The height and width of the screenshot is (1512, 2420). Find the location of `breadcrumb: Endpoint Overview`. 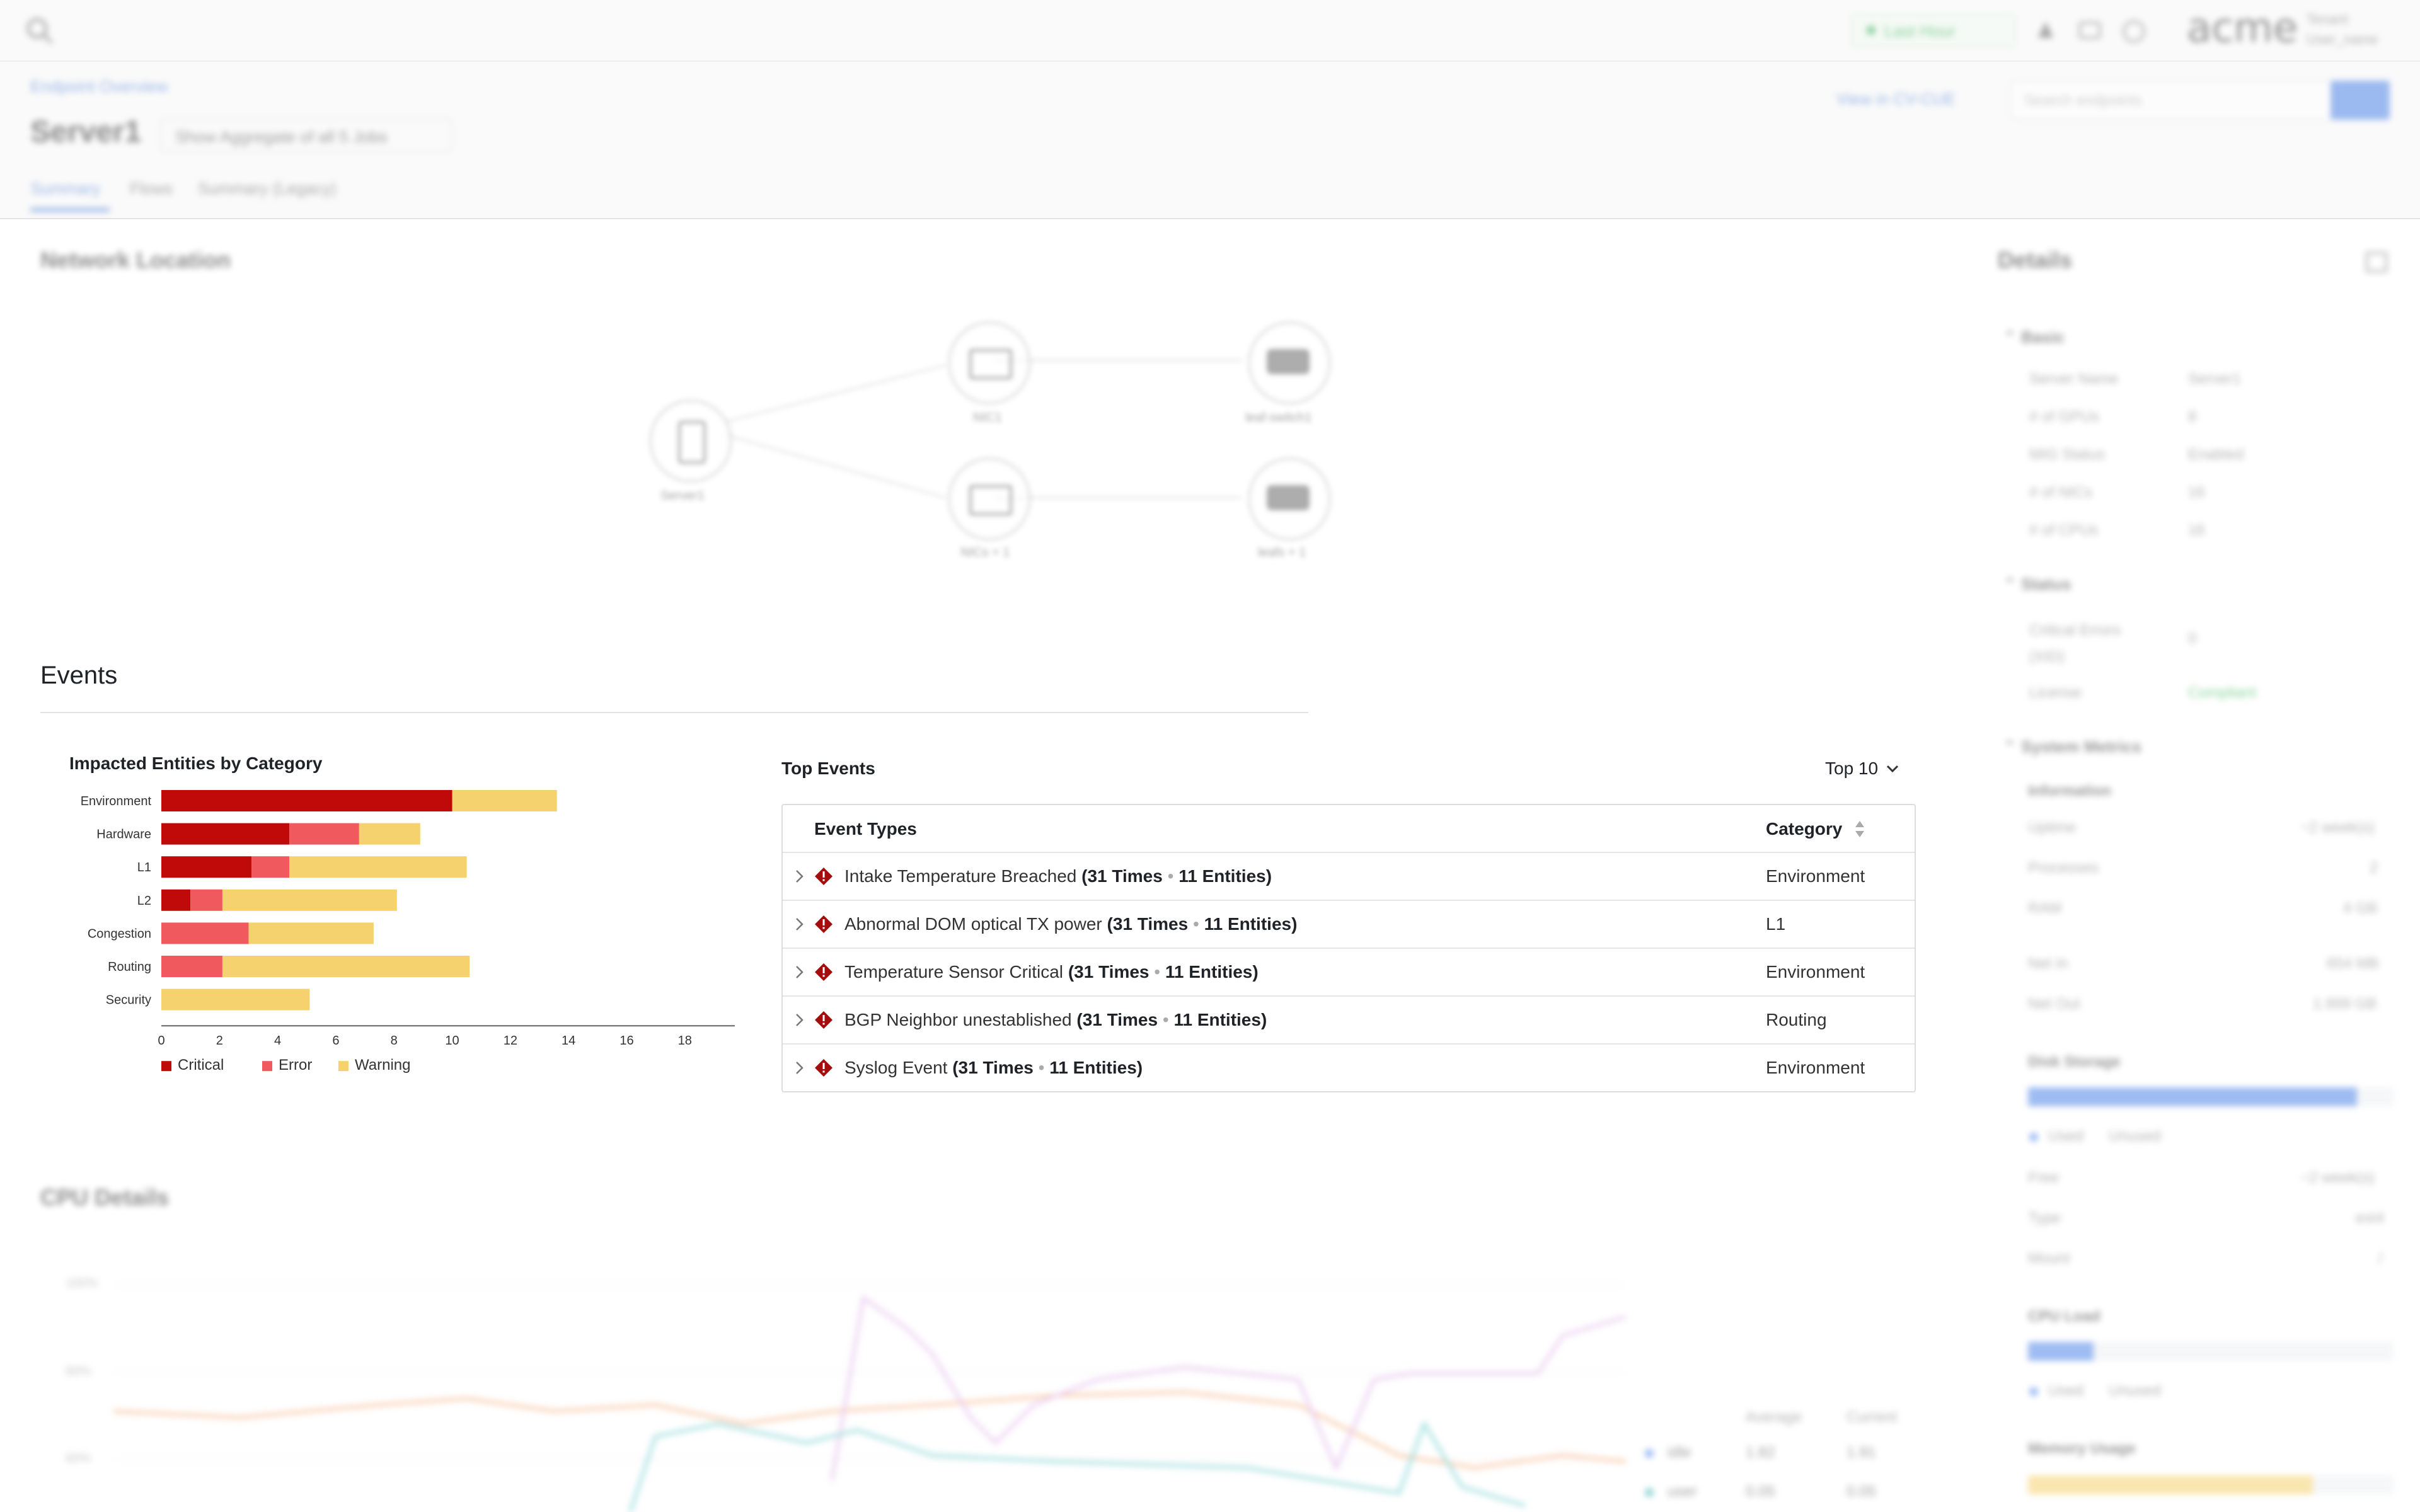

breadcrumb: Endpoint Overview is located at coordinates (99, 86).